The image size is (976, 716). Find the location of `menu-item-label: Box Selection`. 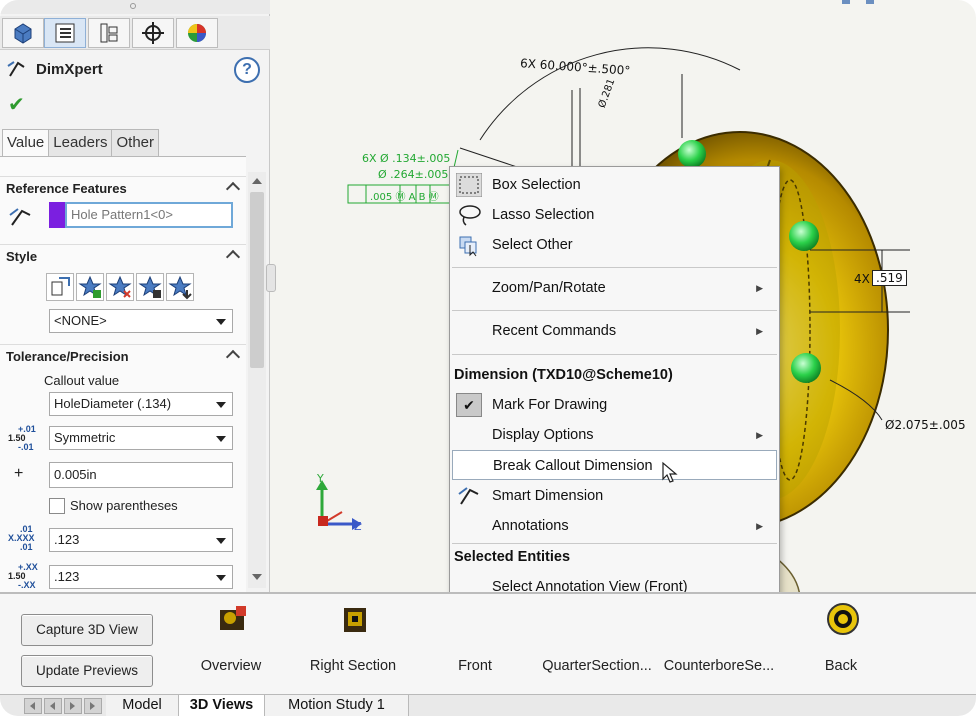

menu-item-label: Box Selection is located at coordinates (536, 185).